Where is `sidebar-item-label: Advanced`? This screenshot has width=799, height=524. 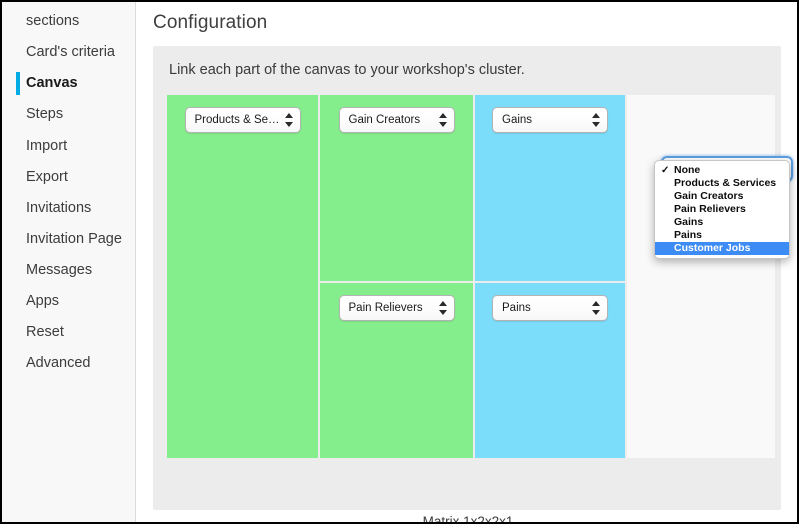 sidebar-item-label: Advanced is located at coordinates (58, 363).